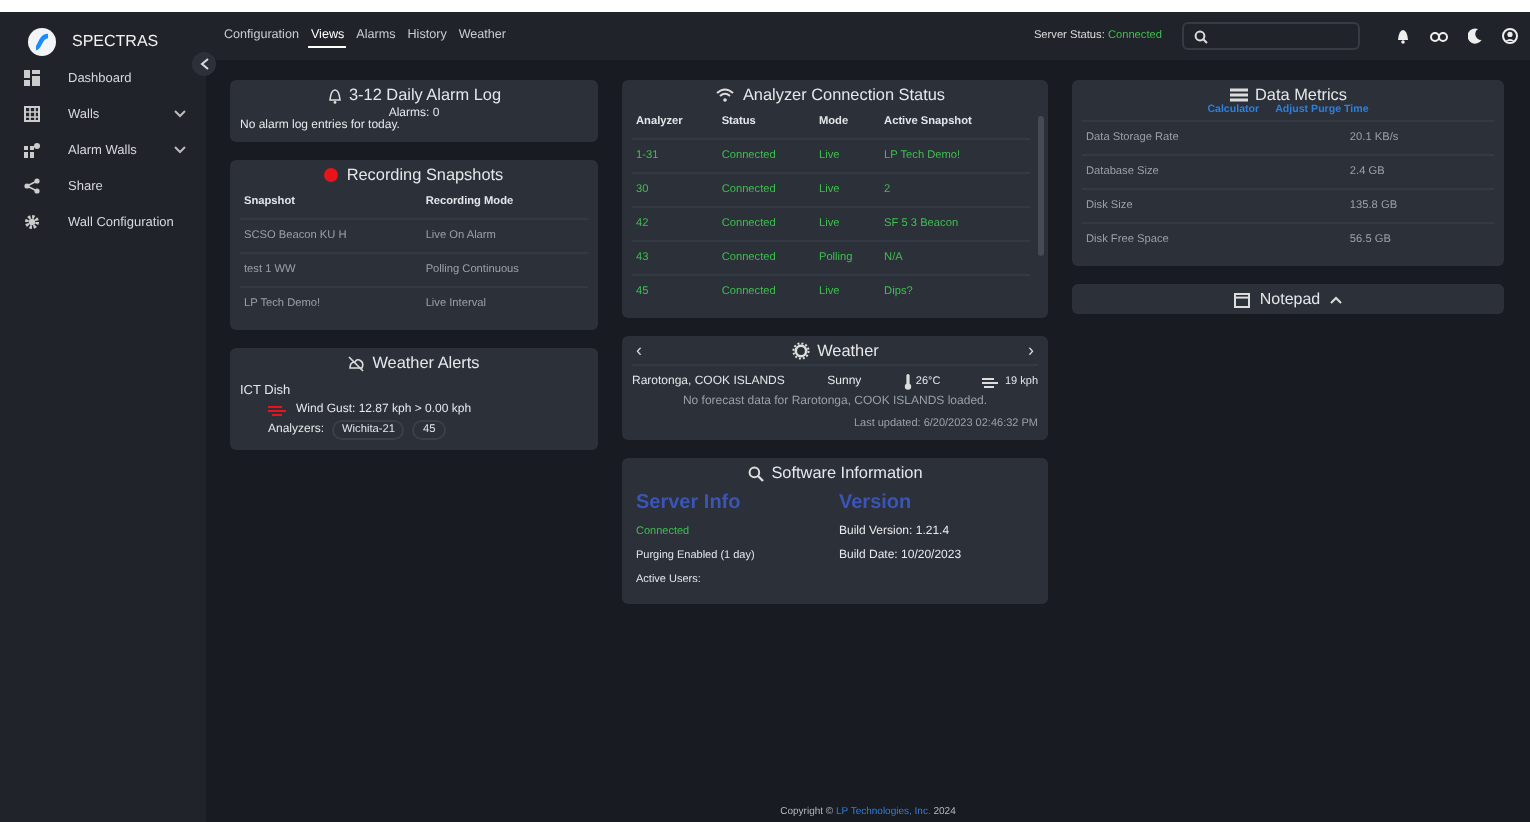  Describe the element at coordinates (115, 41) in the screenshot. I see `brand-name: SPECTRAS` at that location.